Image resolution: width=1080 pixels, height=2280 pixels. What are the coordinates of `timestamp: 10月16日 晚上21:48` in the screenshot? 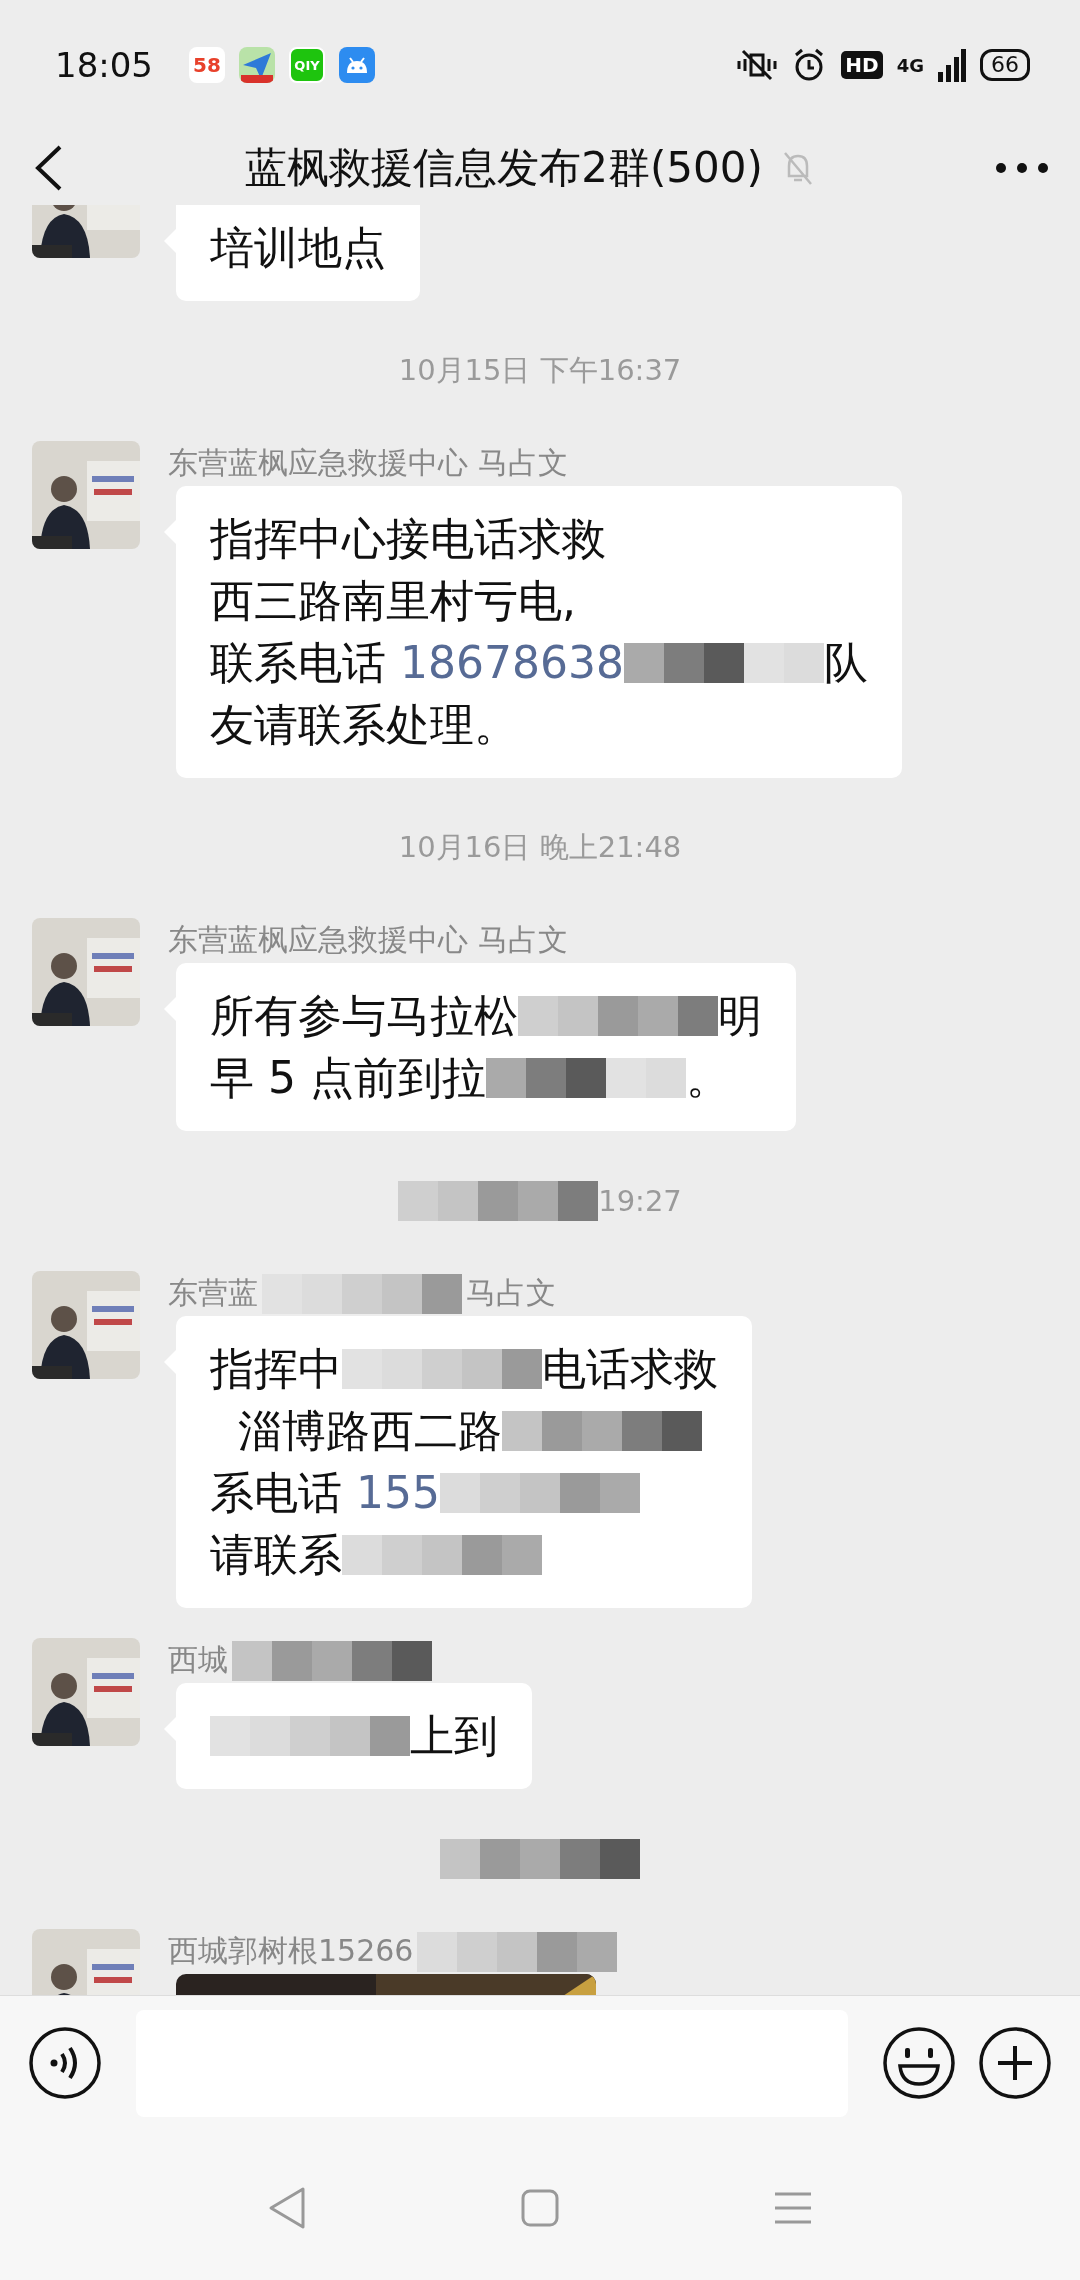 It's located at (540, 847).